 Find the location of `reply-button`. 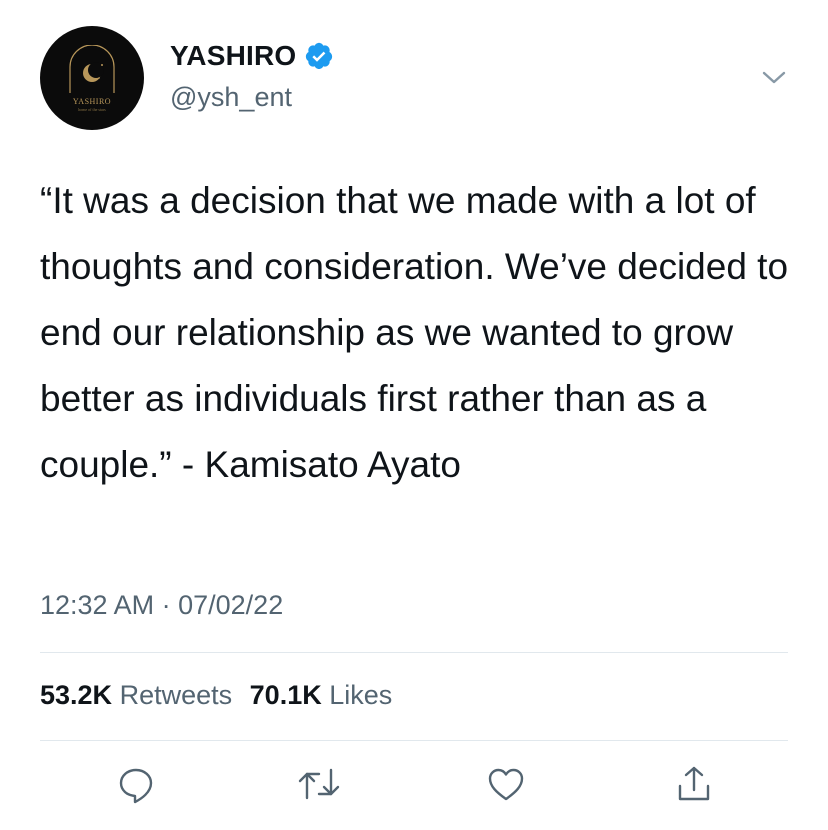

reply-button is located at coordinates (136, 784).